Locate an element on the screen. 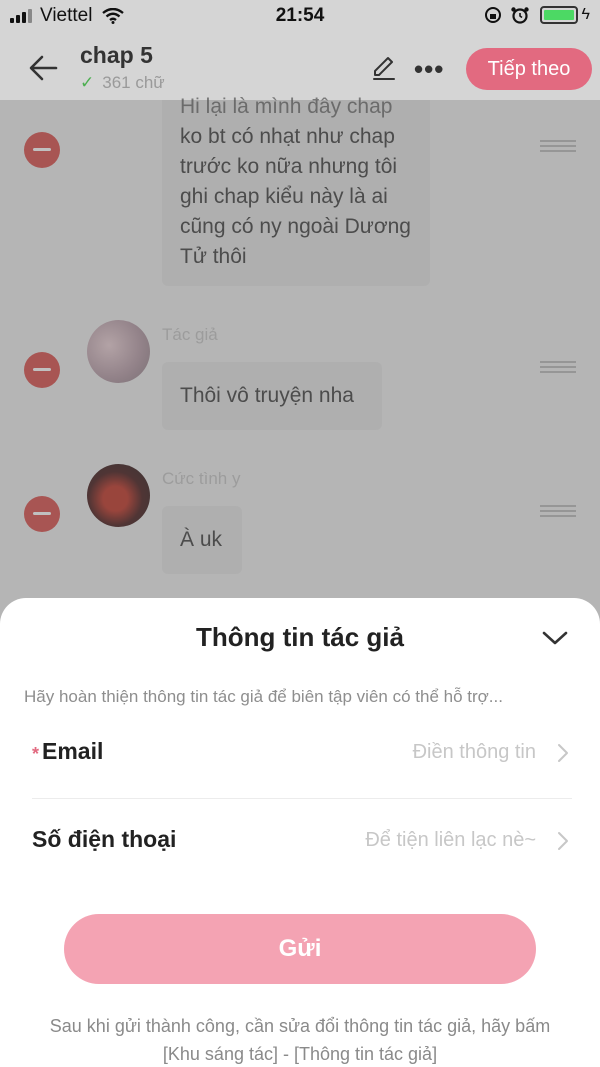 This screenshot has width=600, height=1067. chapter-title: chap 5 is located at coordinates (116, 55).